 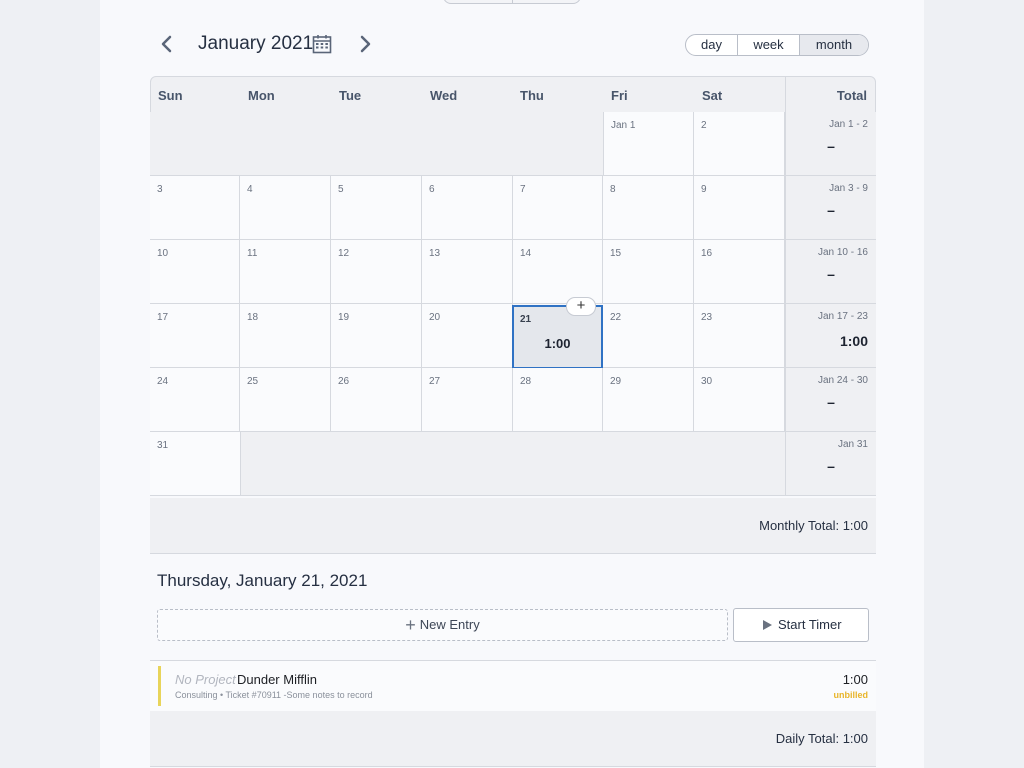 What do you see at coordinates (616, 381) in the screenshot?
I see `day-number: 29` at bounding box center [616, 381].